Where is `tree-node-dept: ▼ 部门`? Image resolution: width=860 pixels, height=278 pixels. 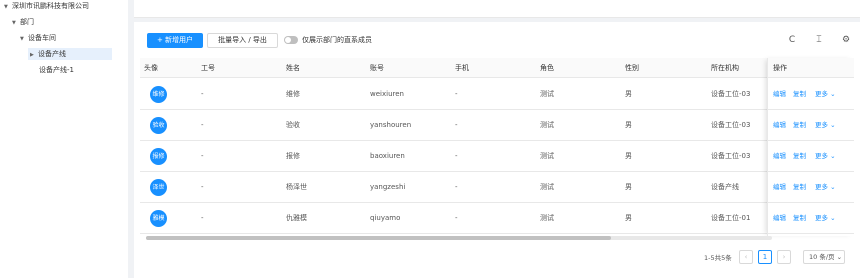 tree-node-dept: ▼ 部门 is located at coordinates (23, 22).